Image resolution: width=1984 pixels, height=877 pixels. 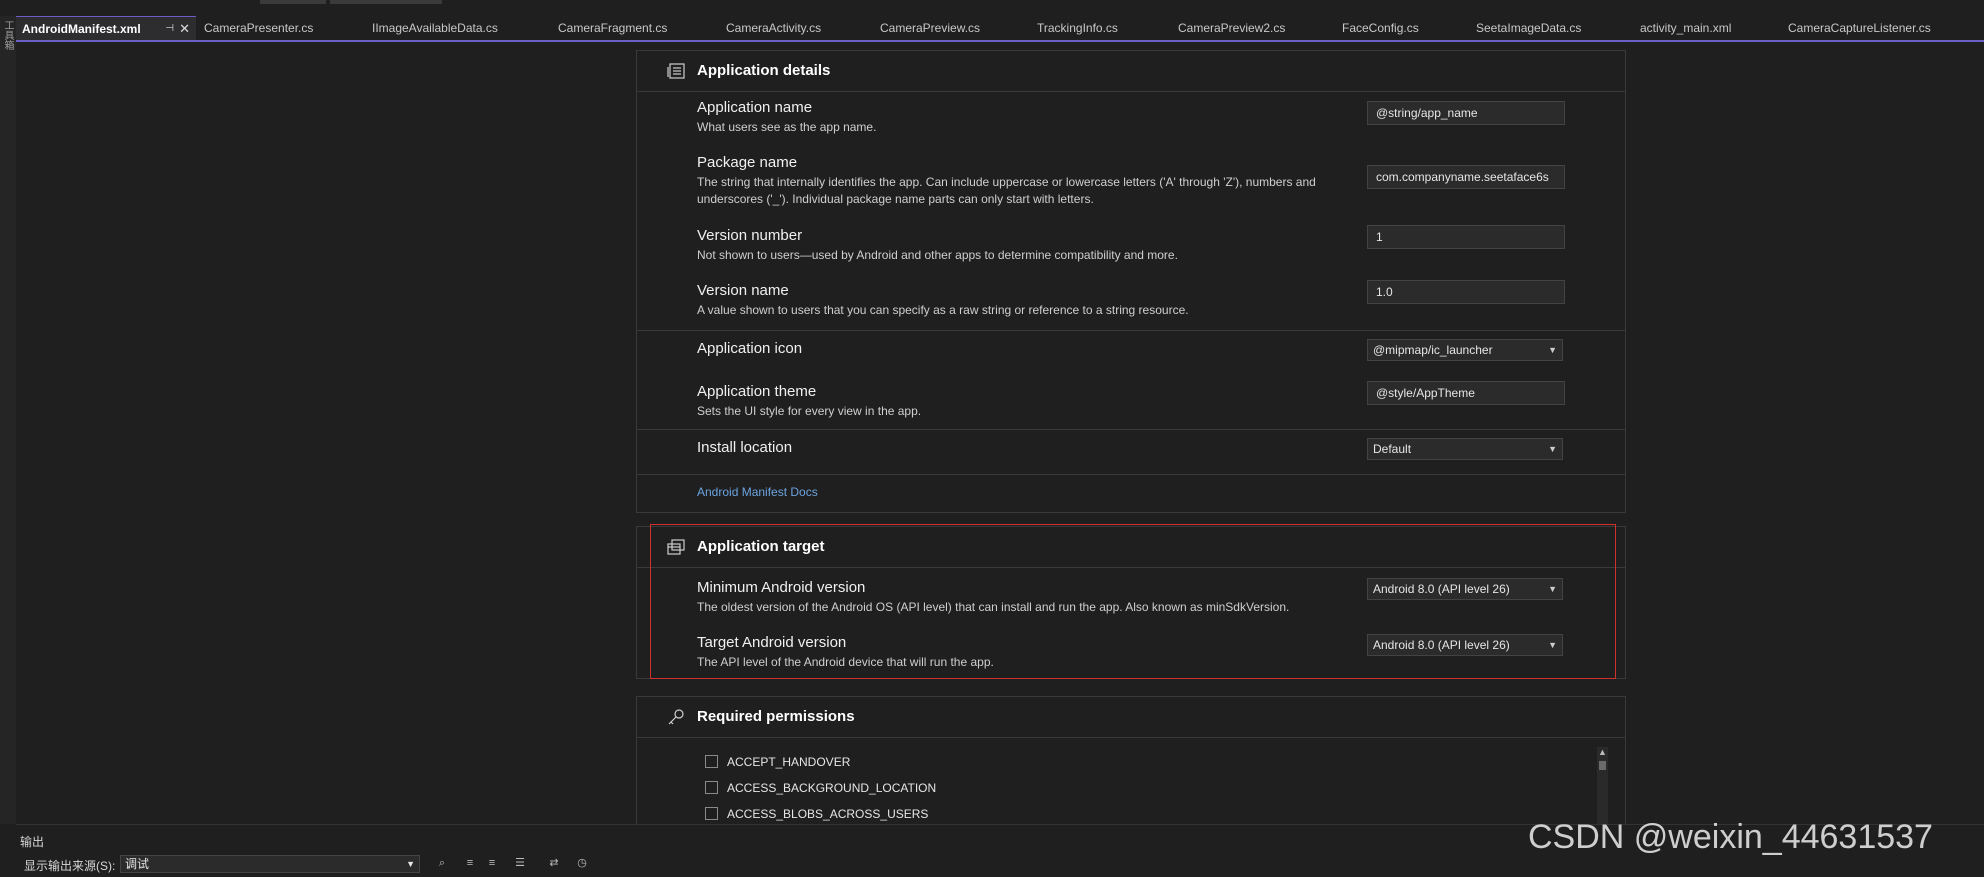 I want to click on target-android-version-label: Target Android version, so click(x=772, y=642).